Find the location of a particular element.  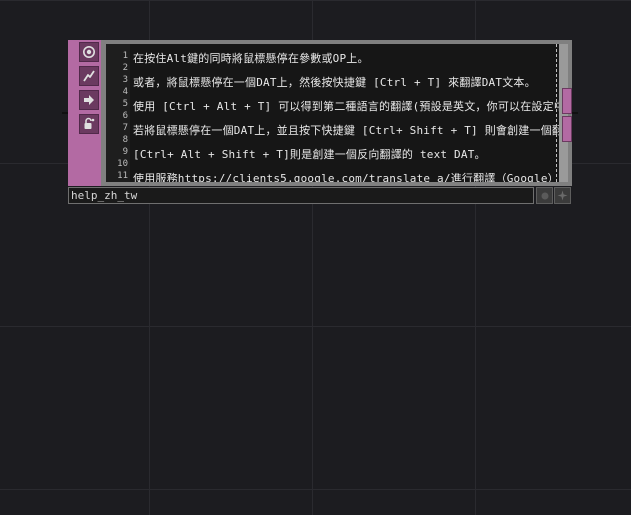

line-number: 10 is located at coordinates (122, 164).